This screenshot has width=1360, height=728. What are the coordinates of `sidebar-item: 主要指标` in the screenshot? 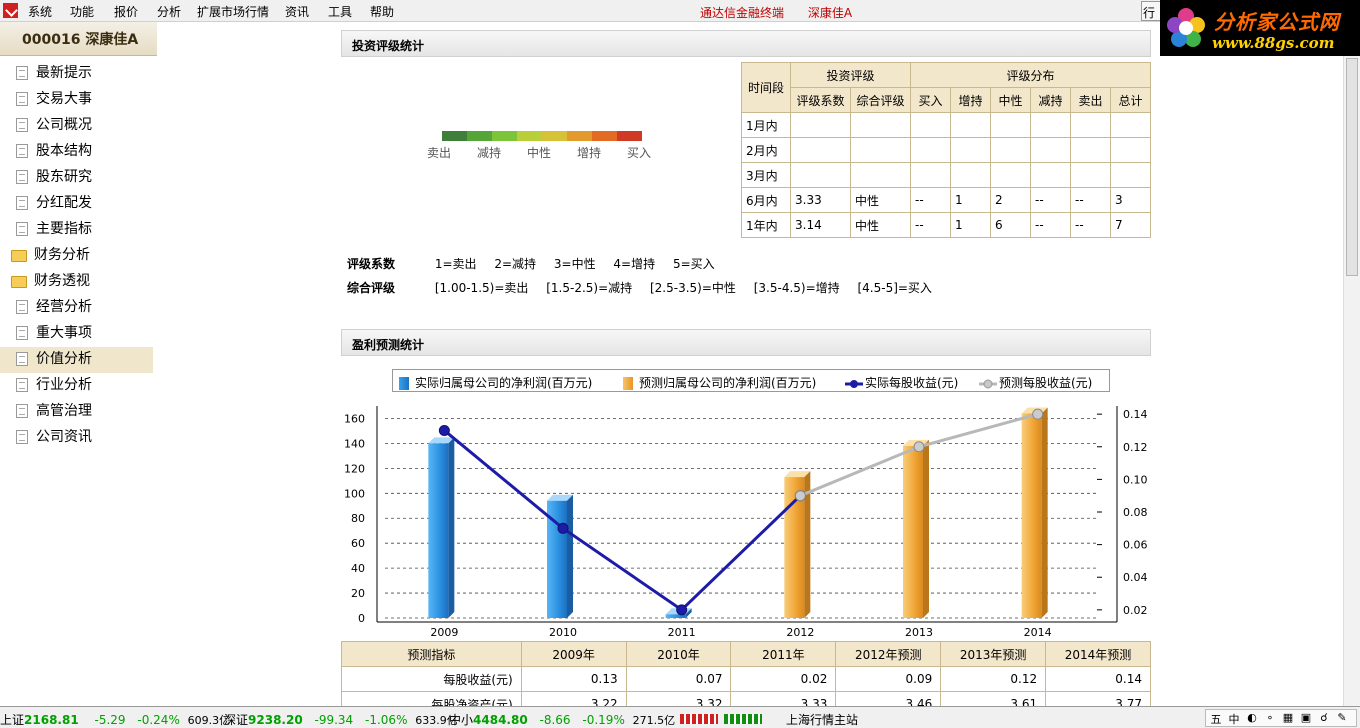 It's located at (78, 230).